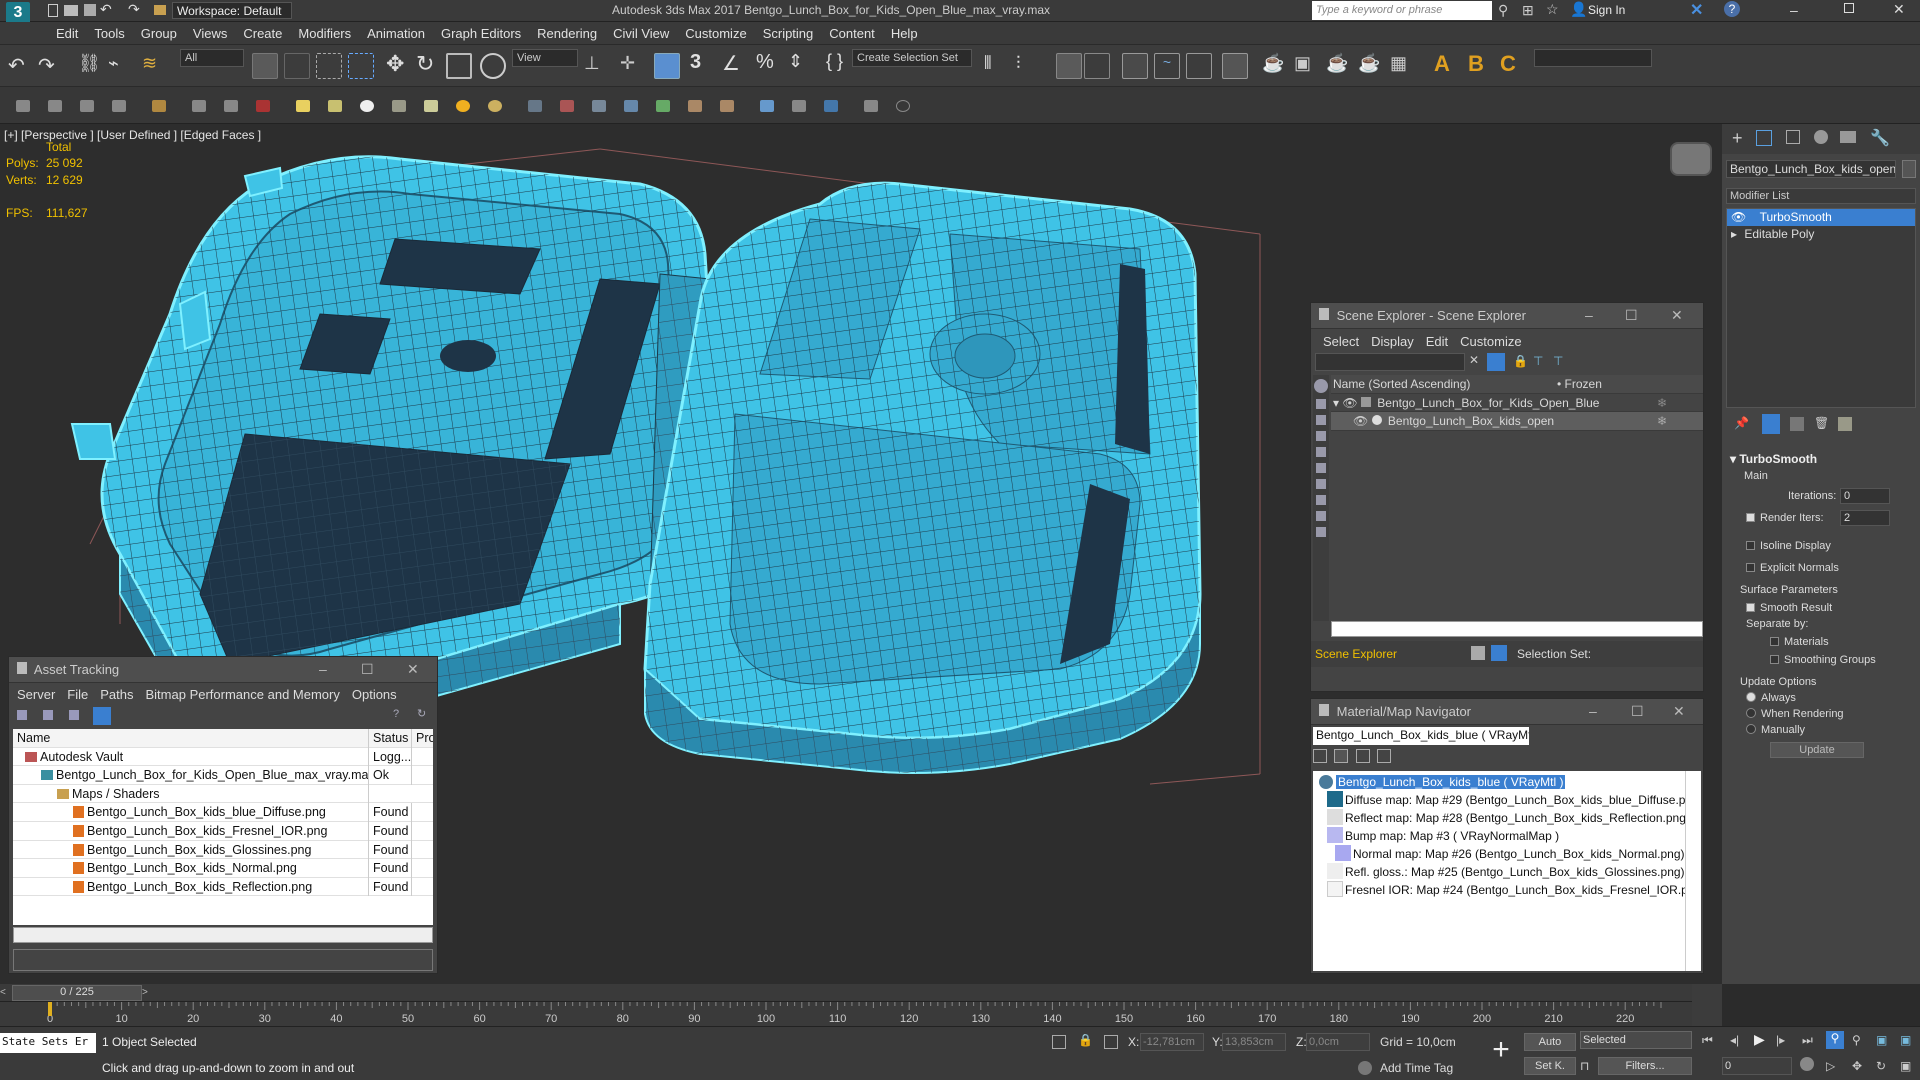 The width and height of the screenshot is (1920, 1080). I want to click on user-icon: 👤, so click(1578, 9).